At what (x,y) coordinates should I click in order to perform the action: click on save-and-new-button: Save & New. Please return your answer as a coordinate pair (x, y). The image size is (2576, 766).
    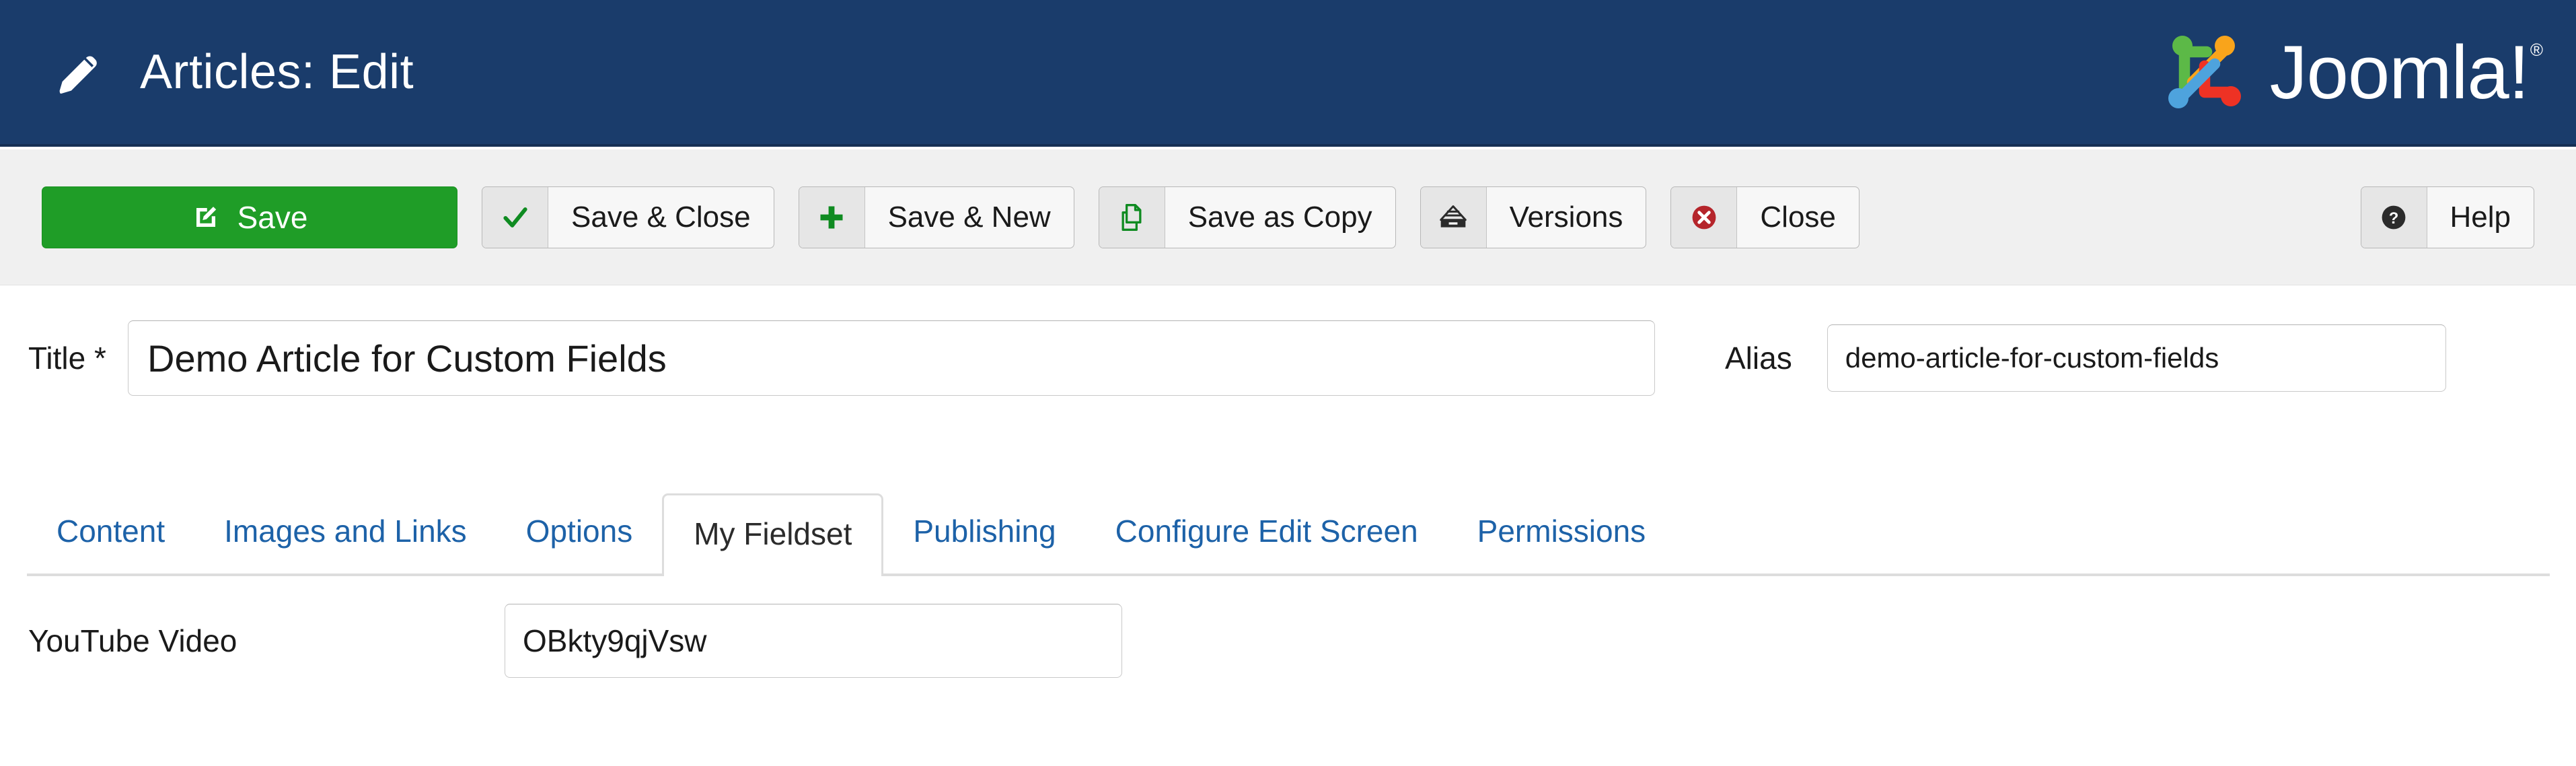
    Looking at the image, I should click on (936, 217).